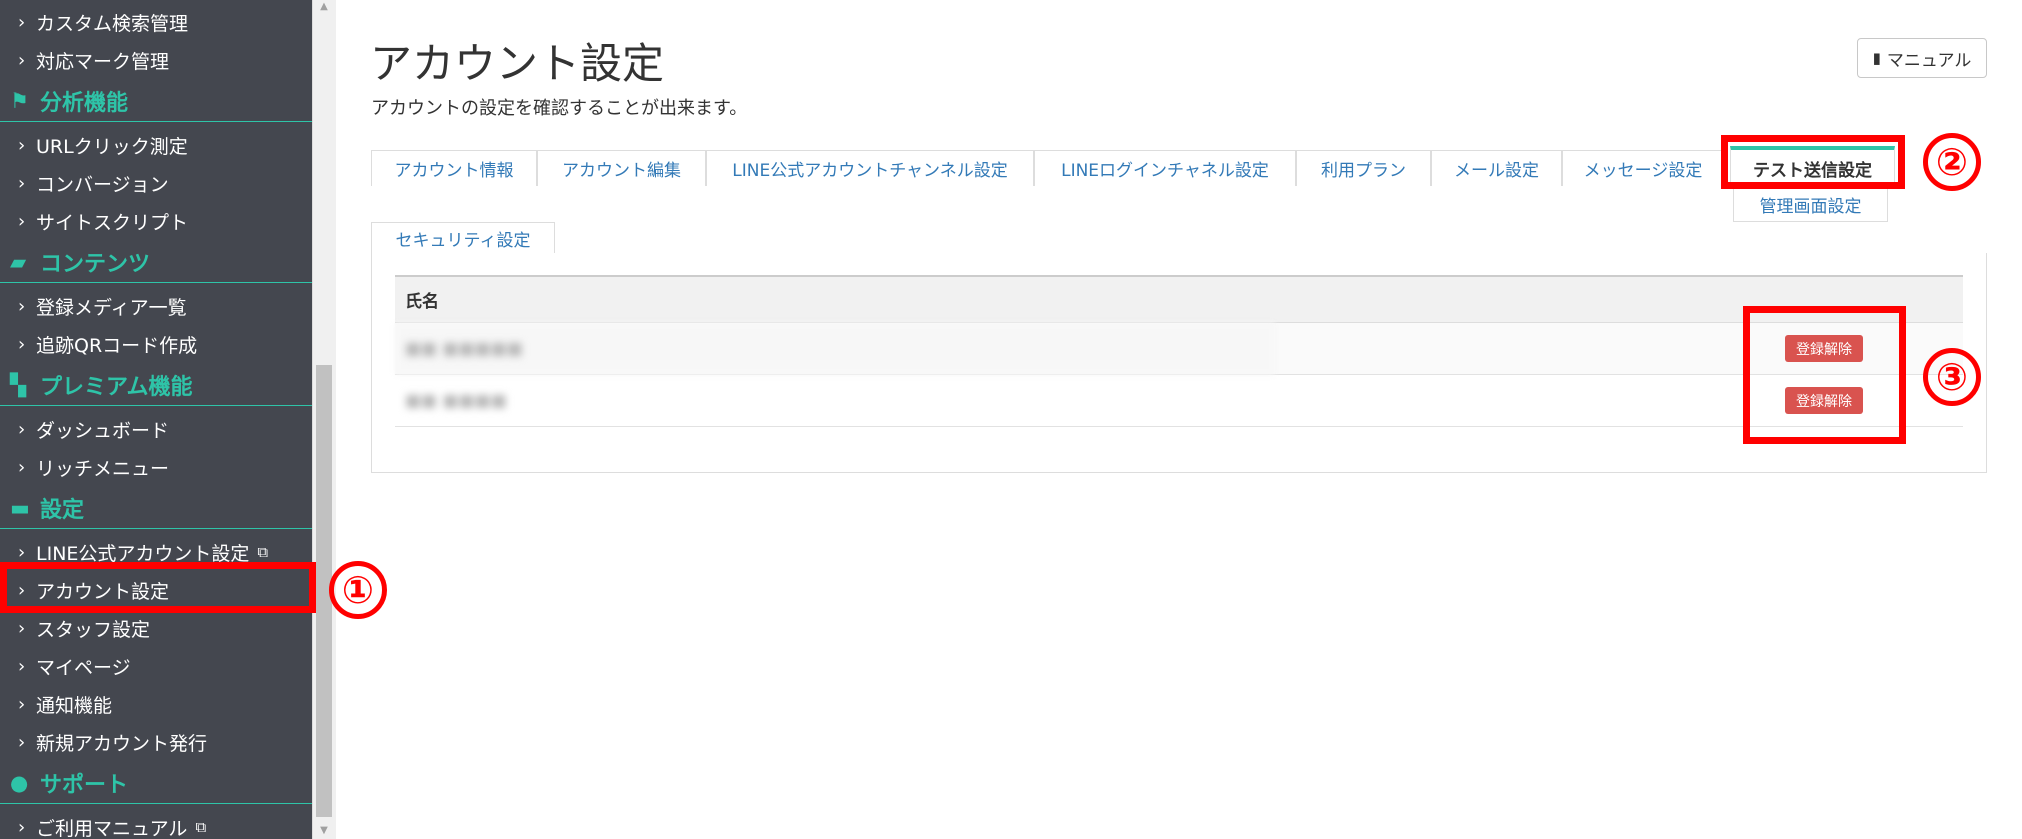 The height and width of the screenshot is (839, 2022). I want to click on sidebar-item-url-click: › URLクリック測定, so click(156, 145).